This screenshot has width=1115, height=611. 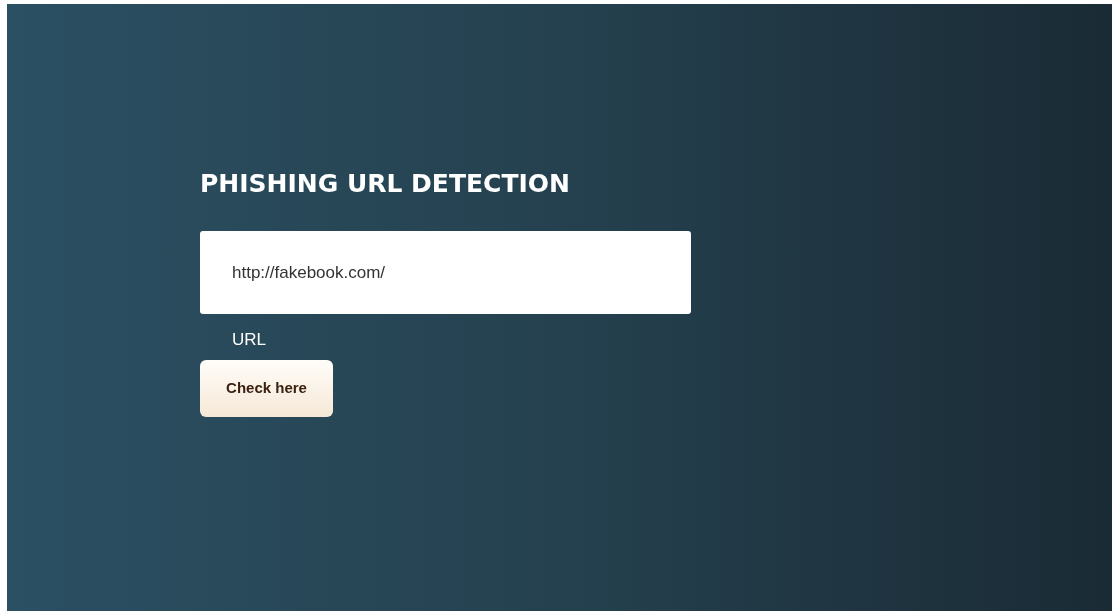 What do you see at coordinates (266, 388) in the screenshot?
I see `check-button: Check here` at bounding box center [266, 388].